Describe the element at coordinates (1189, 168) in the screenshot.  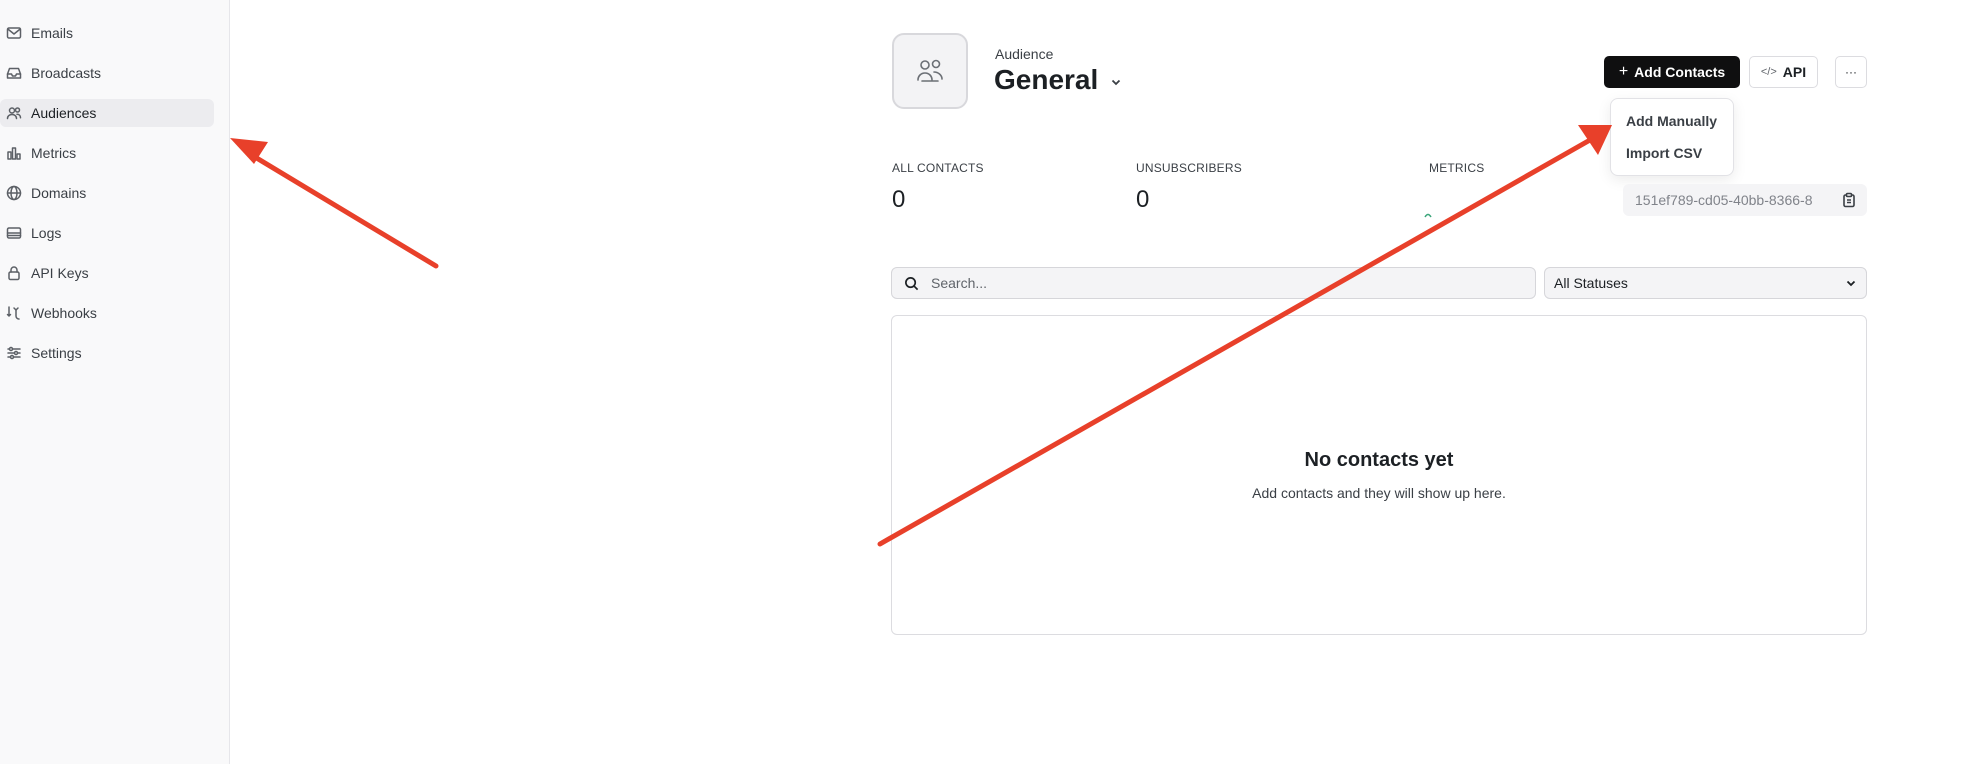
I see `unsubscribers-label: UNSUBSCRIBERS` at that location.